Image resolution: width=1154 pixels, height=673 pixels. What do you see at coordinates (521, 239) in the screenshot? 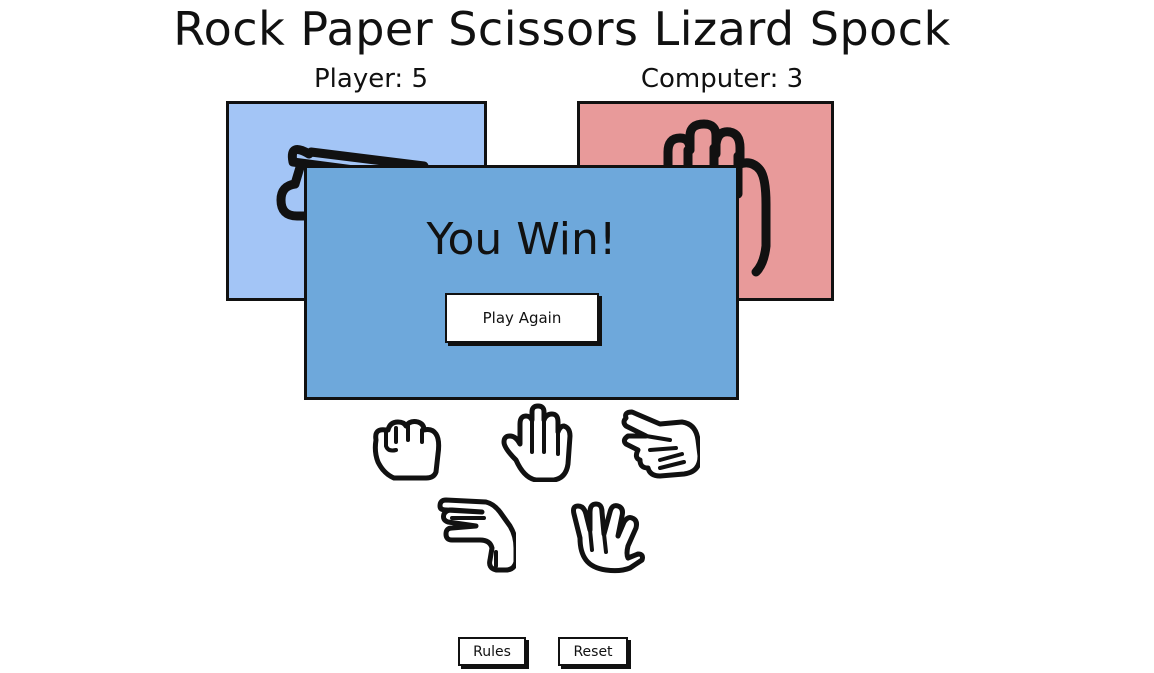
I see `result-message: You Win!` at bounding box center [521, 239].